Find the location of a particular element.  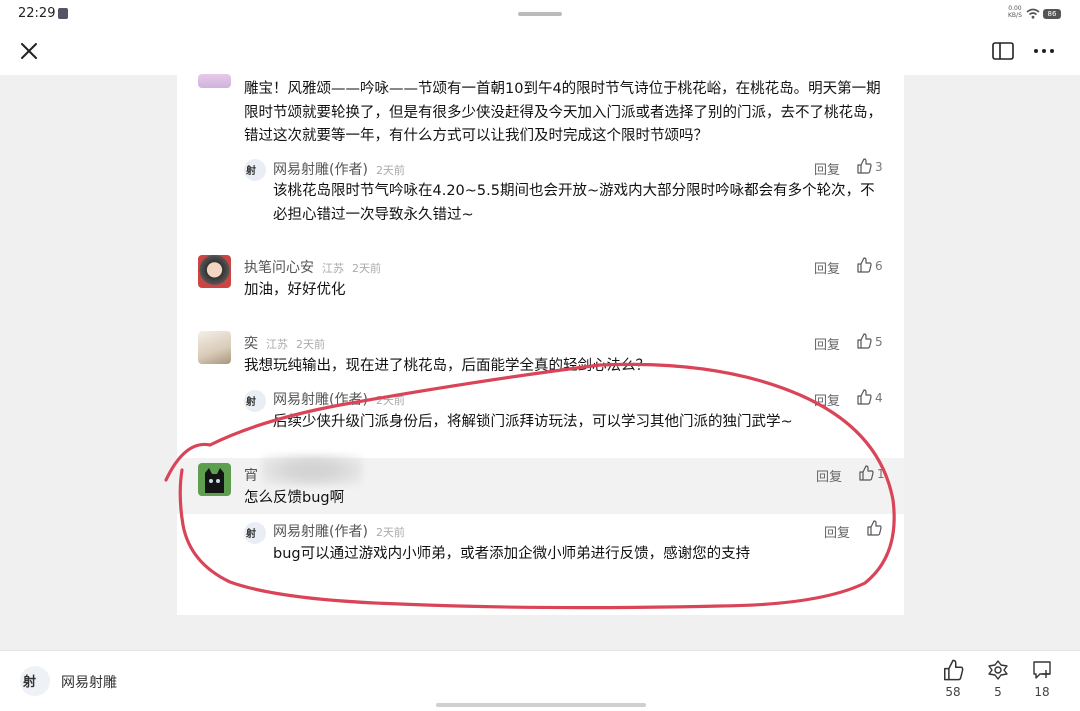

account-name: 网易射雕 is located at coordinates (89, 682).